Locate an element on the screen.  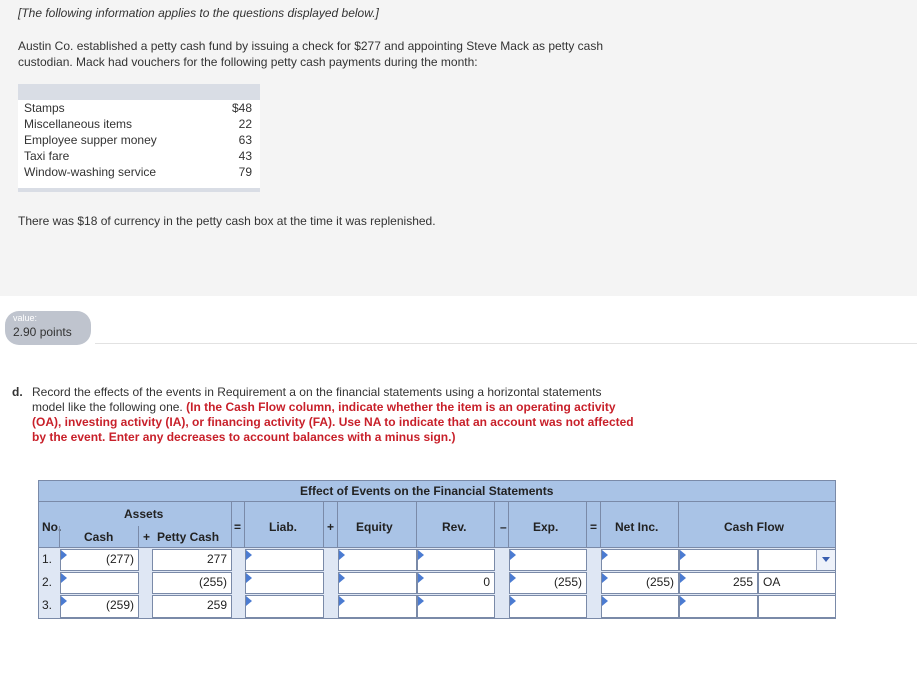
col-petty-cash-header: Petty Cash is located at coordinates (188, 537).